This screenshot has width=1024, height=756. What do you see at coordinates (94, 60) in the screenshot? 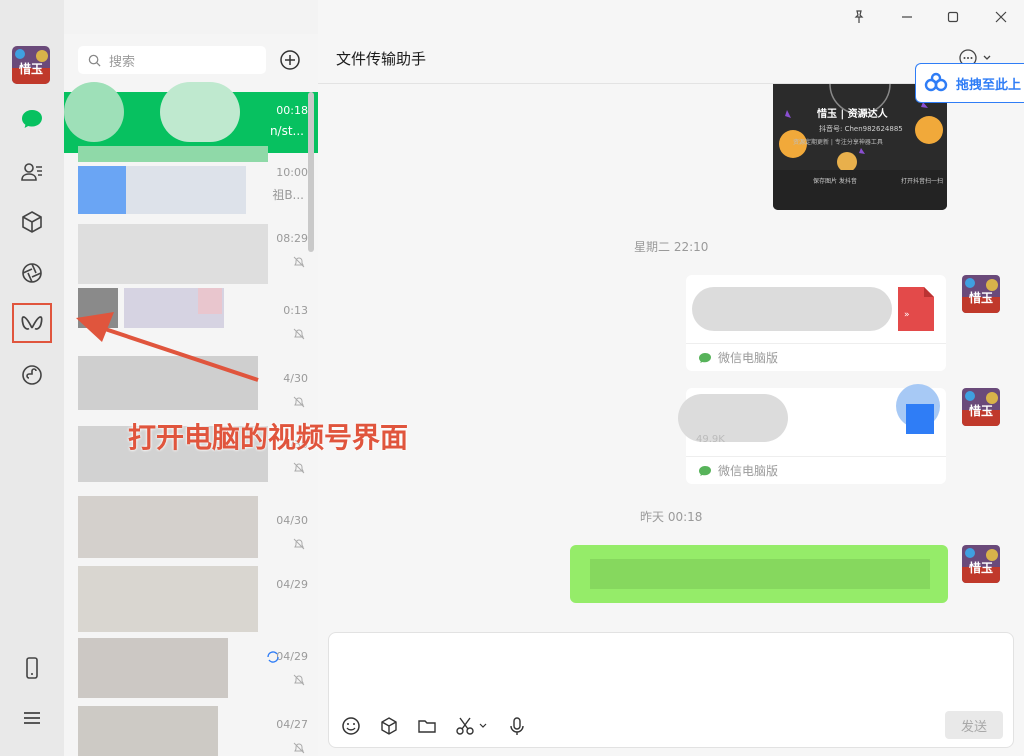
I see `search-icon` at bounding box center [94, 60].